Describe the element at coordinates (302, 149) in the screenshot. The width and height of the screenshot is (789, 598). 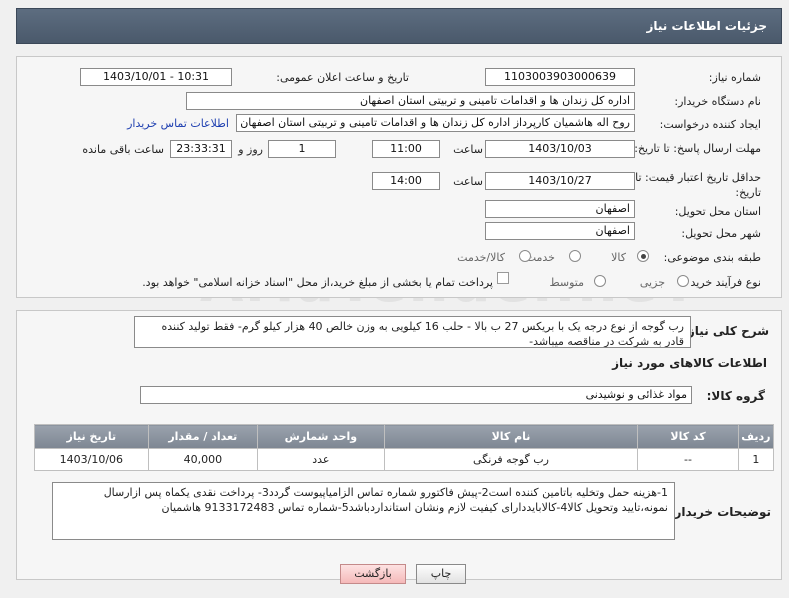
I see `days-remaining-field: 1` at that location.